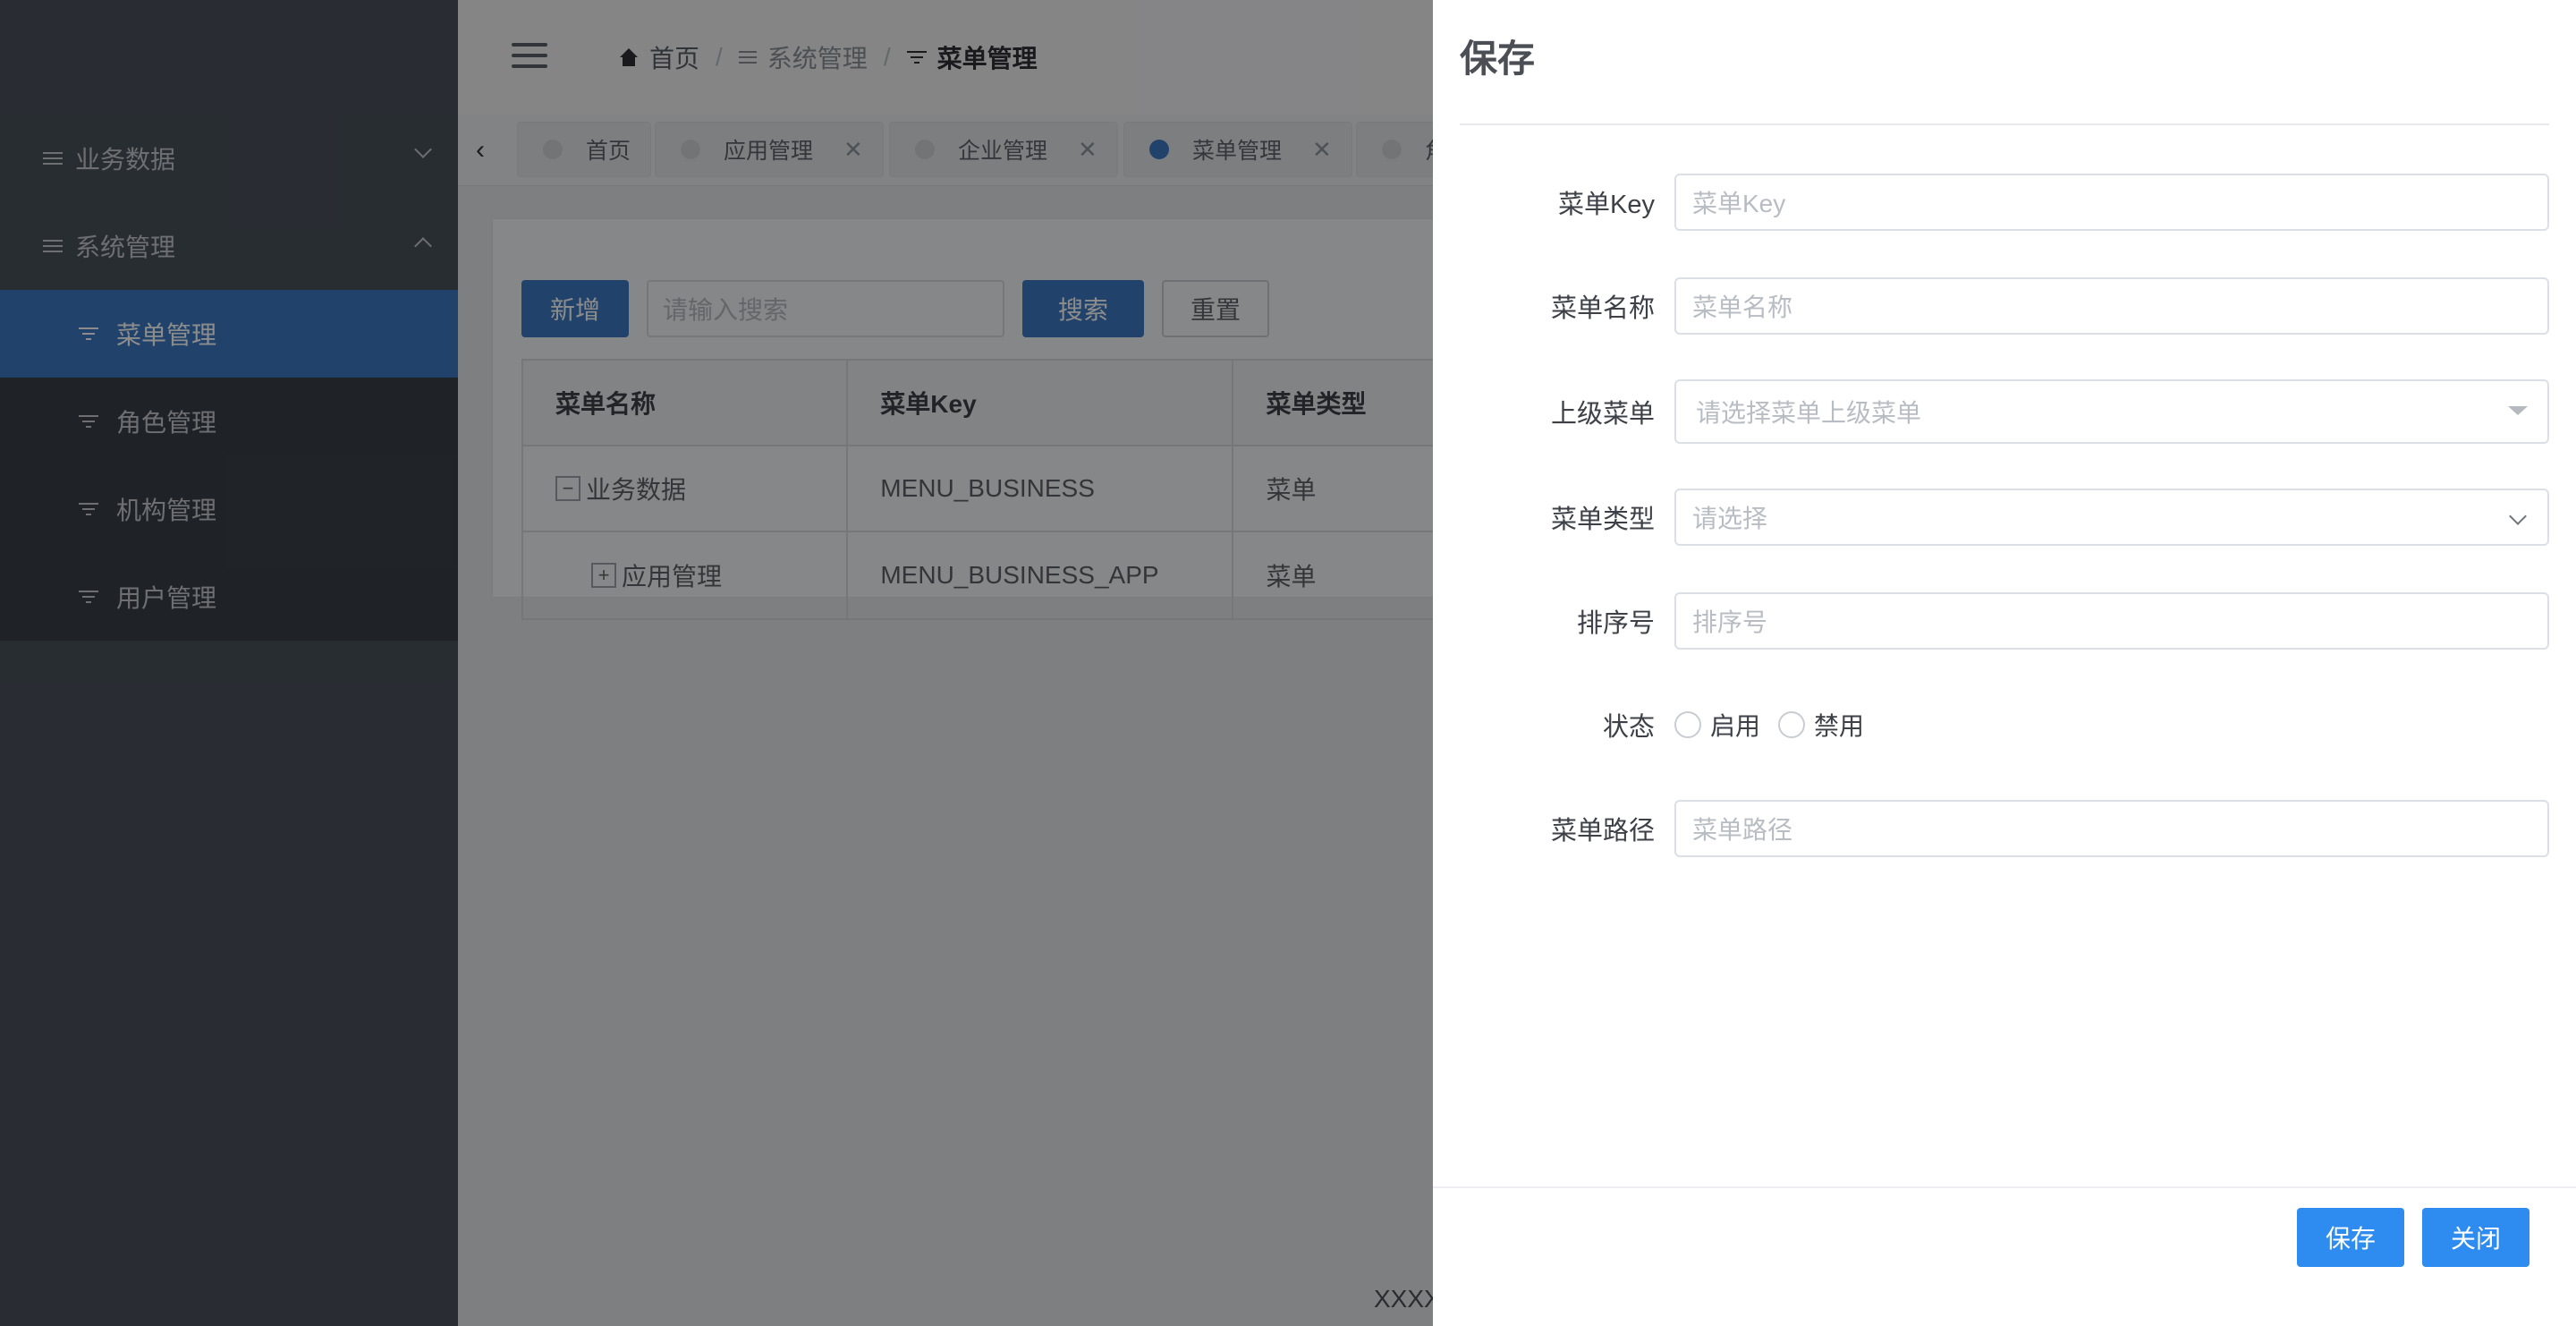 The image size is (2576, 1326). What do you see at coordinates (2111, 828) in the screenshot?
I see `menu-path-input: 菜单路径` at bounding box center [2111, 828].